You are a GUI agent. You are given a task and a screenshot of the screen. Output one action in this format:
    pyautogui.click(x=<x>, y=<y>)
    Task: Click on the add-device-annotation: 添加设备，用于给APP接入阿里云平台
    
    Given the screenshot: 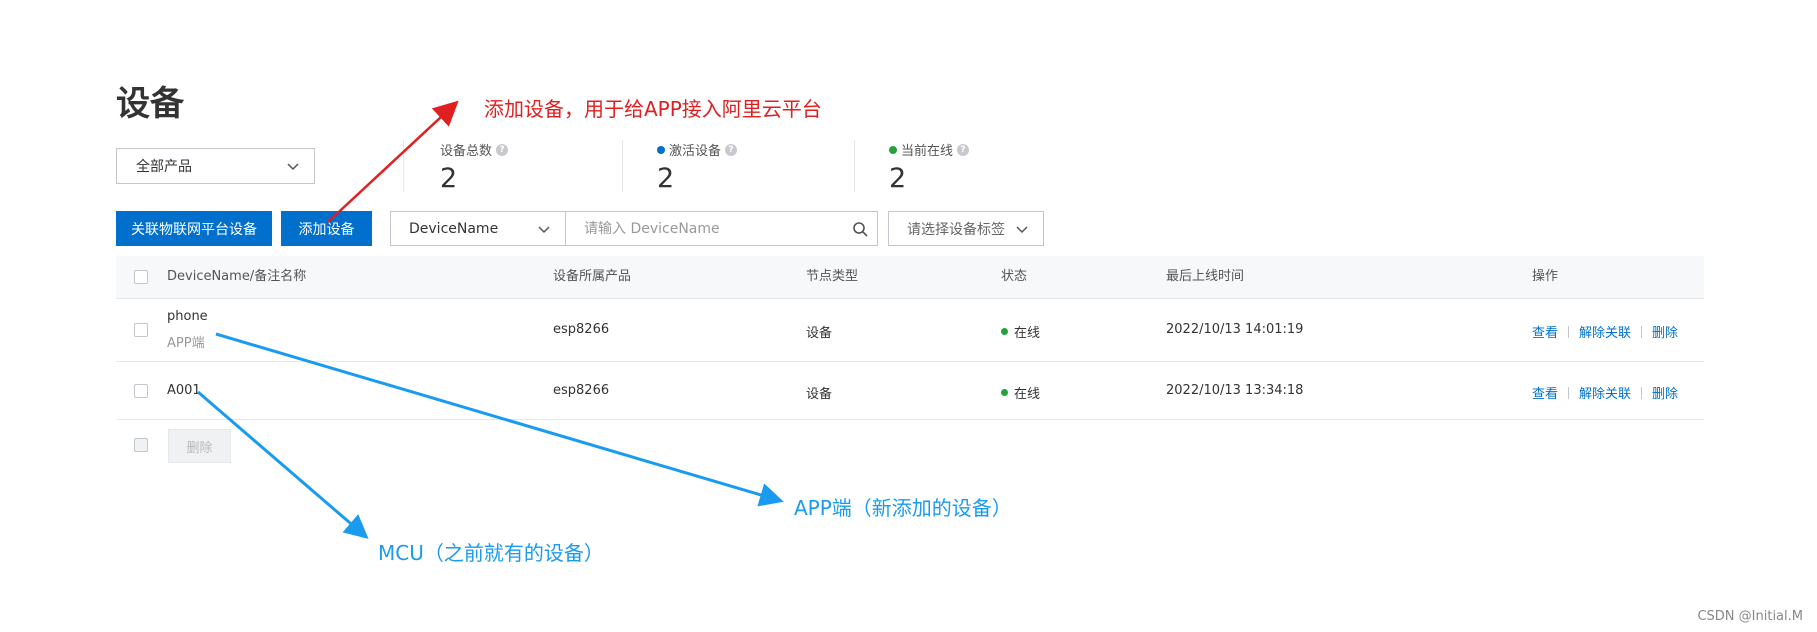 What is the action you would take?
    pyautogui.click(x=653, y=109)
    